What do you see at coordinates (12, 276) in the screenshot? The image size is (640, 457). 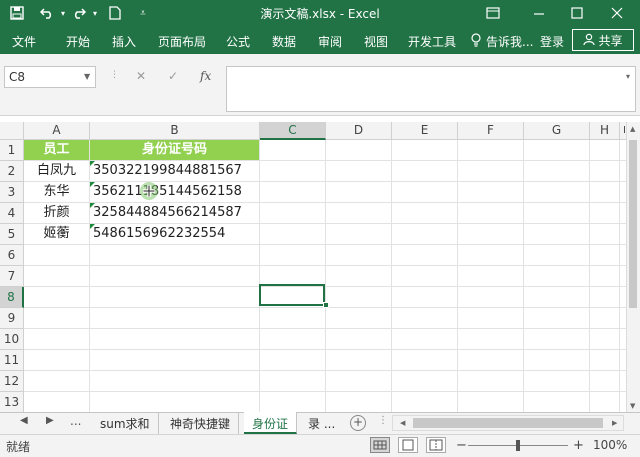 I see `row-header-7: 7` at bounding box center [12, 276].